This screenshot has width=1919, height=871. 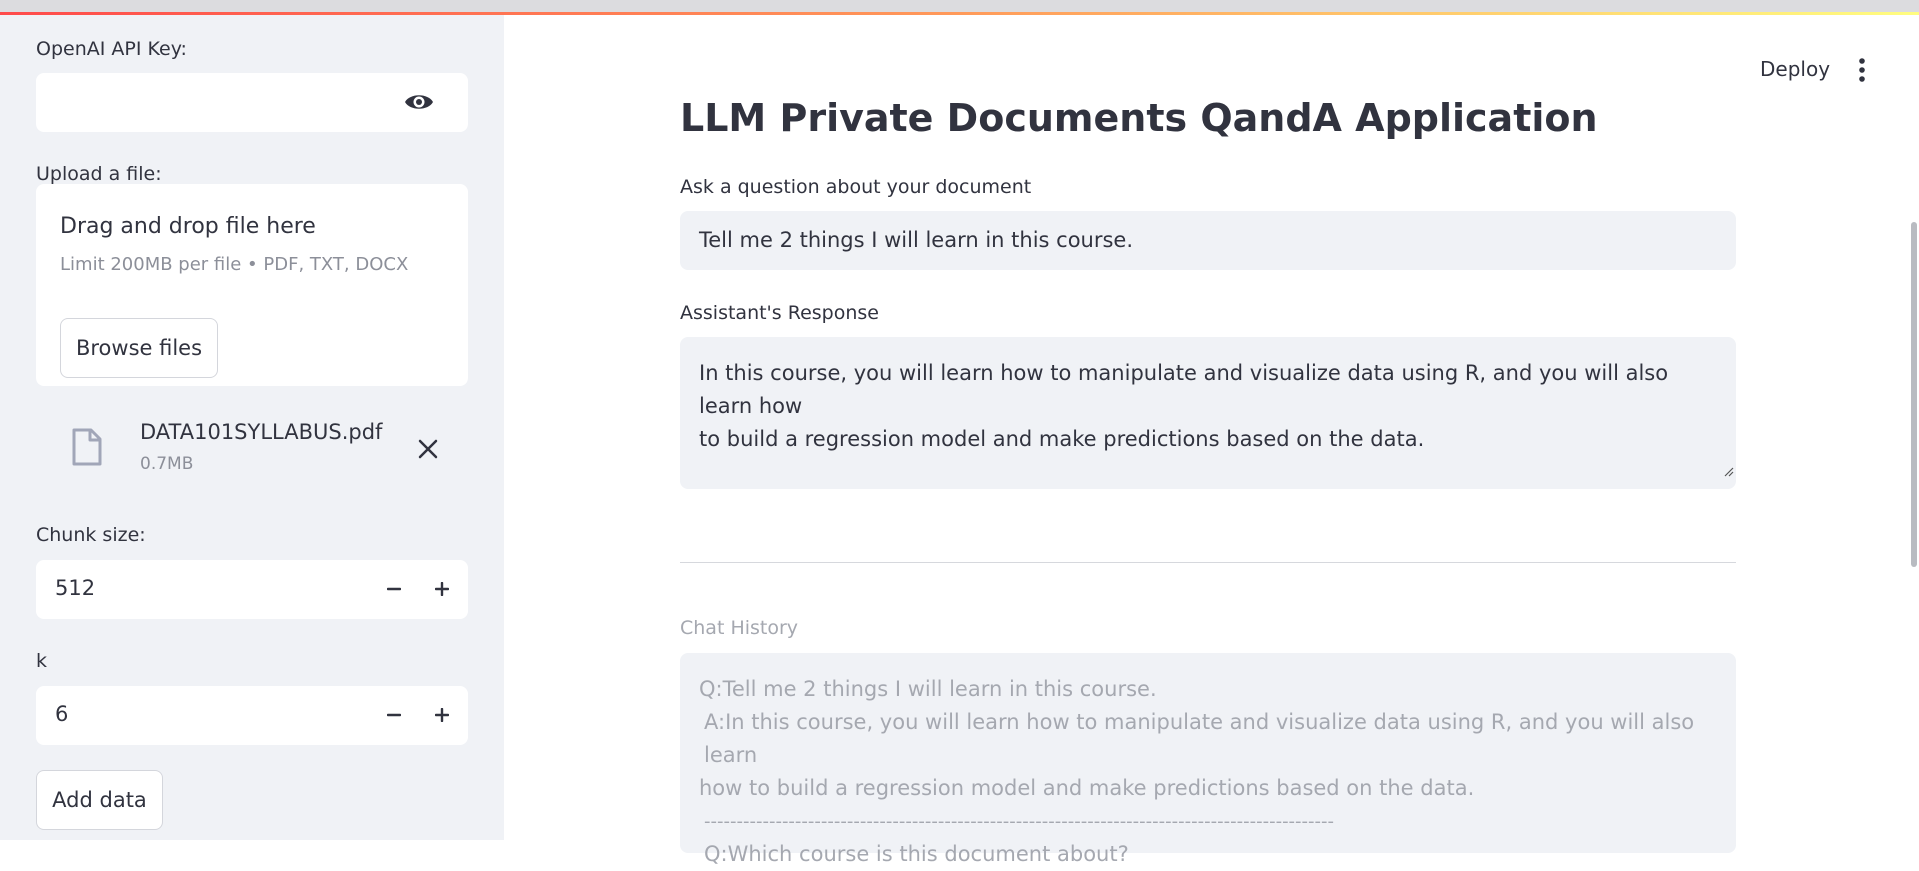 I want to click on resize-handle-icon, so click(x=1728, y=470).